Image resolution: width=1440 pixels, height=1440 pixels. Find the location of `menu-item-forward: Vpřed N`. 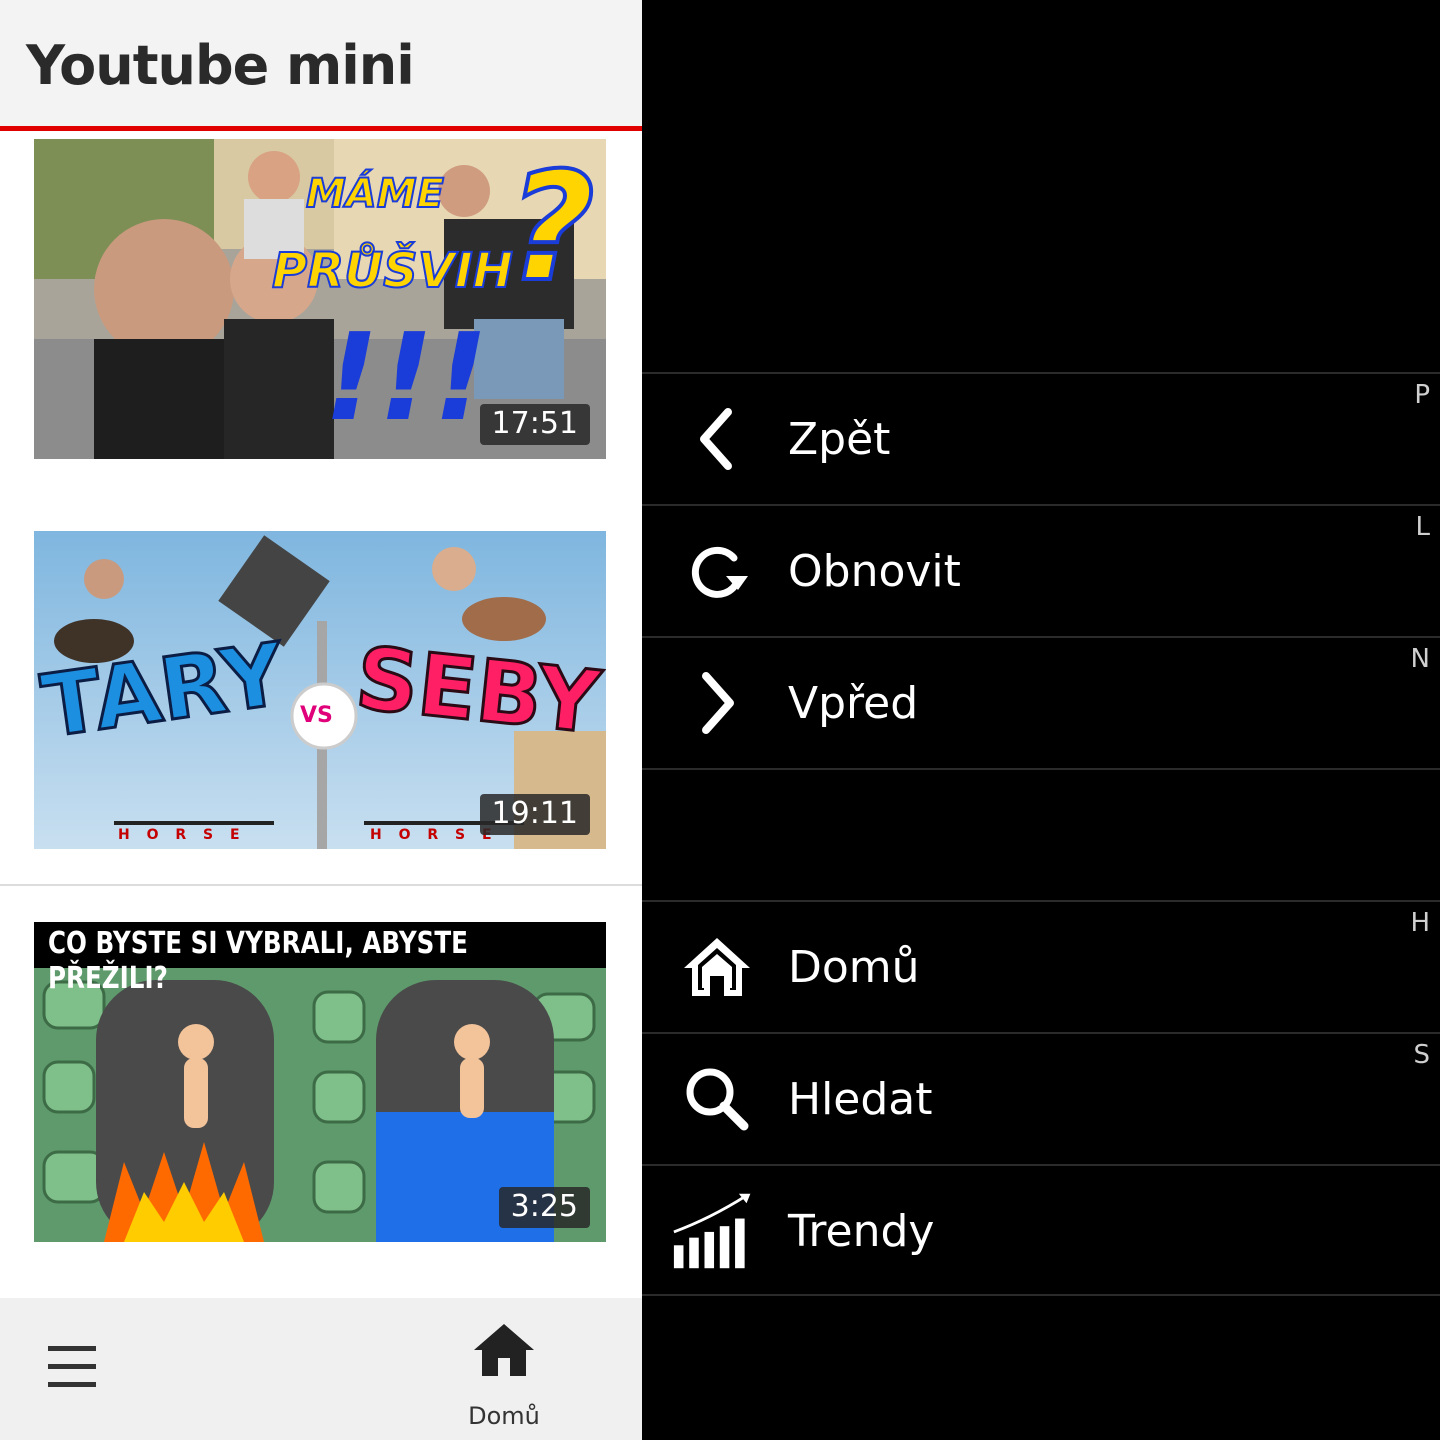

menu-item-forward: Vpřed N is located at coordinates (1041, 702).